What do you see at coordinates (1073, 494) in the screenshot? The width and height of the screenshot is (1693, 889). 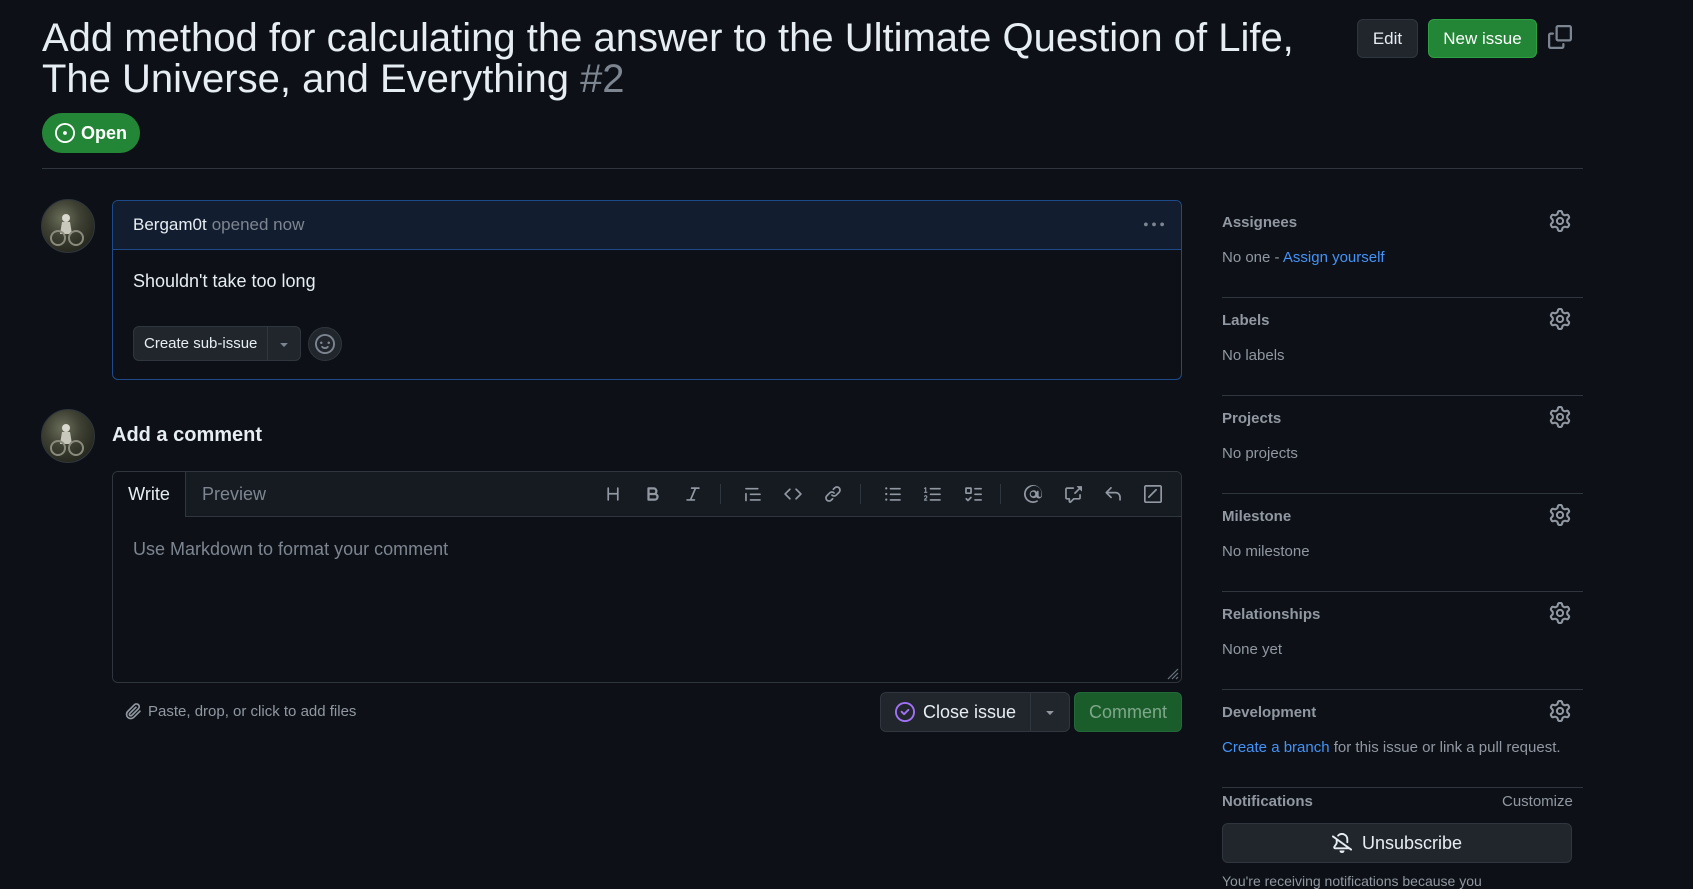 I see `cross-reference-icon` at bounding box center [1073, 494].